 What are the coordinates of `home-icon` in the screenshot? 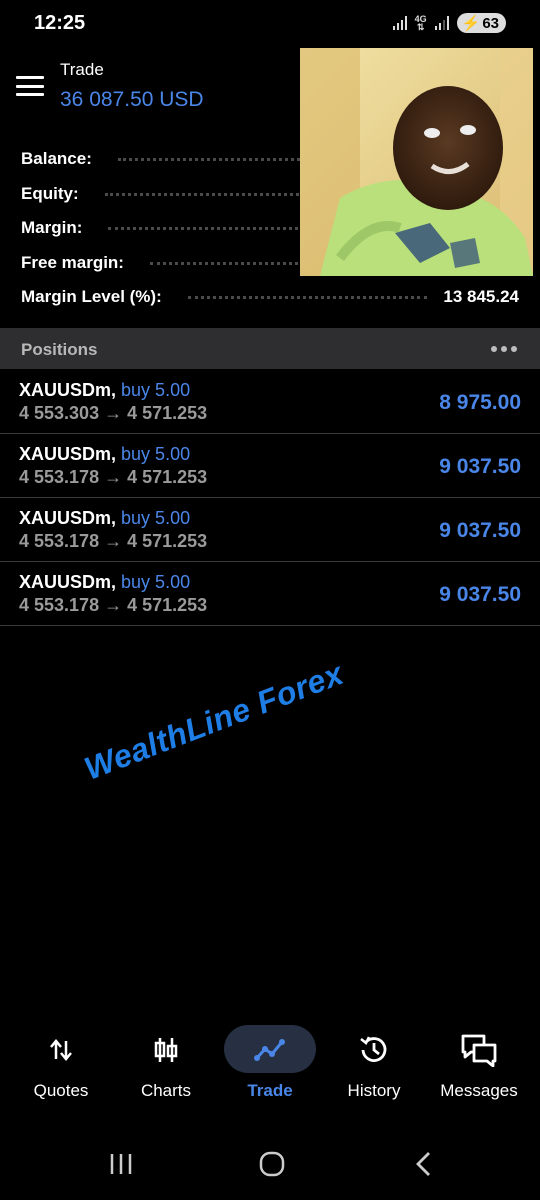 It's located at (272, 1166).